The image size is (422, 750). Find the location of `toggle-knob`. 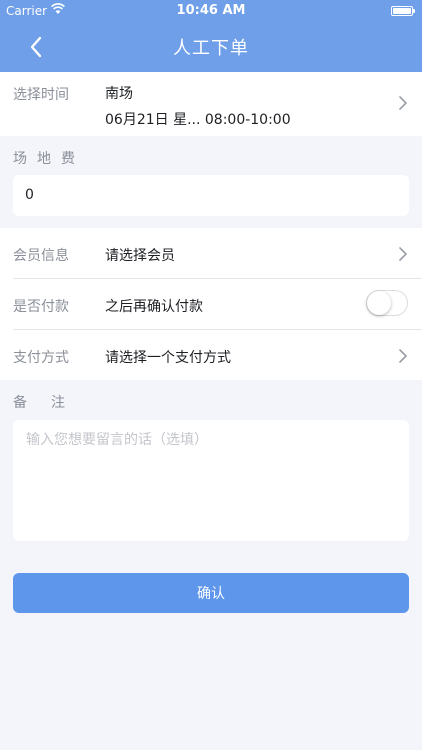

toggle-knob is located at coordinates (379, 303).